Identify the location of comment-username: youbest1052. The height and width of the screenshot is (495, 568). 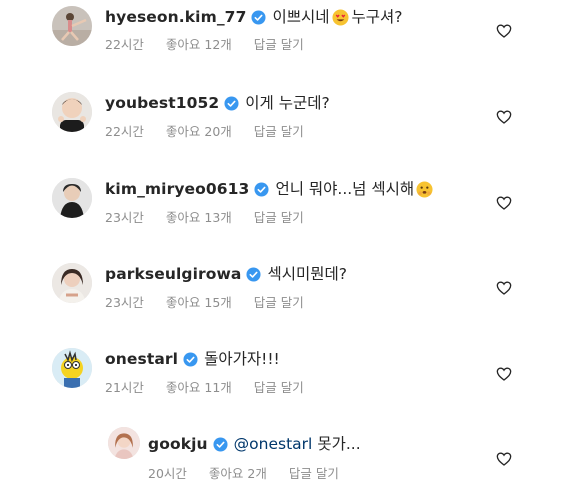
(162, 103).